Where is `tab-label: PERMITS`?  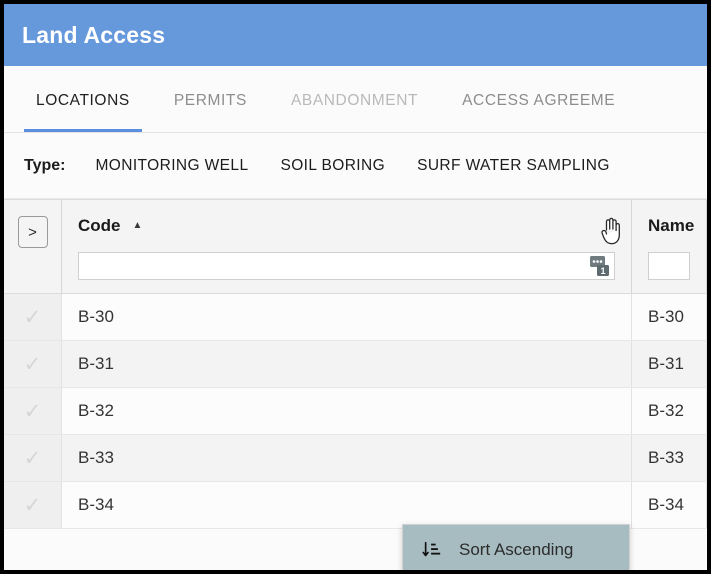
tab-label: PERMITS is located at coordinates (210, 100).